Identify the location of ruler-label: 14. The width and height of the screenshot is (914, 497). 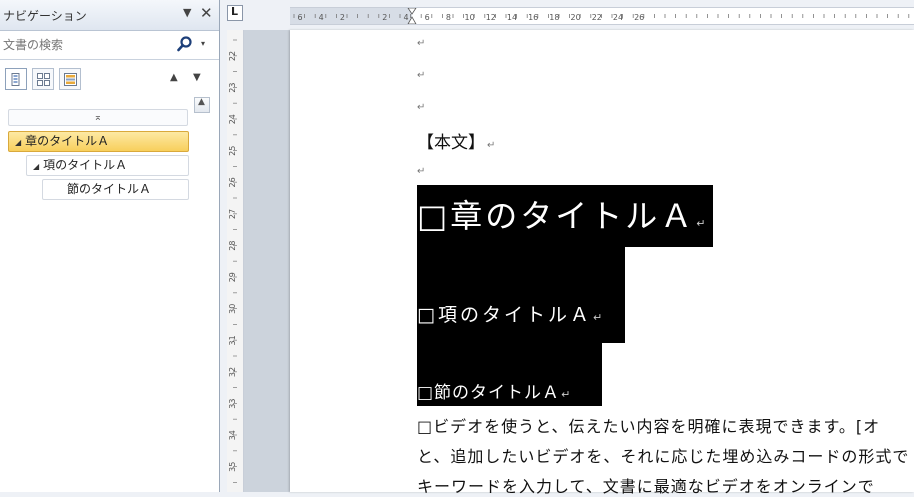
(512, 17).